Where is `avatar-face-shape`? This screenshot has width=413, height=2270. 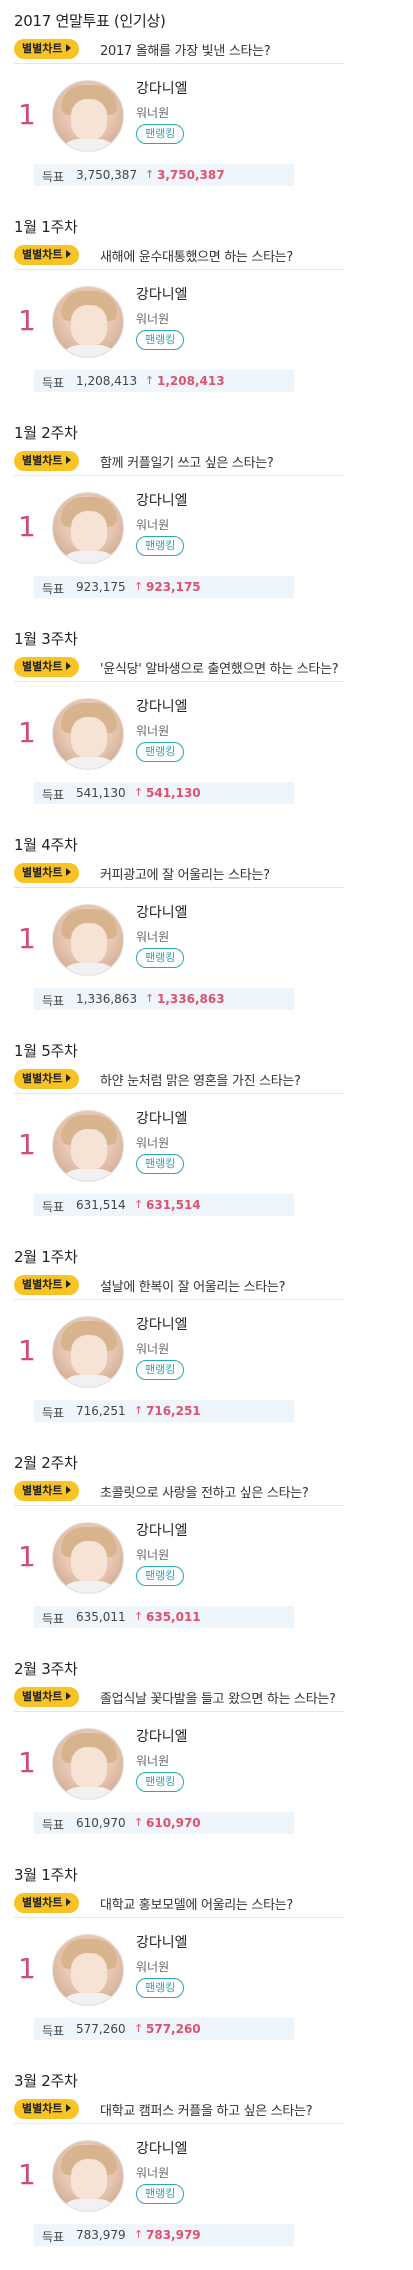
avatar-face-shape is located at coordinates (89, 1768).